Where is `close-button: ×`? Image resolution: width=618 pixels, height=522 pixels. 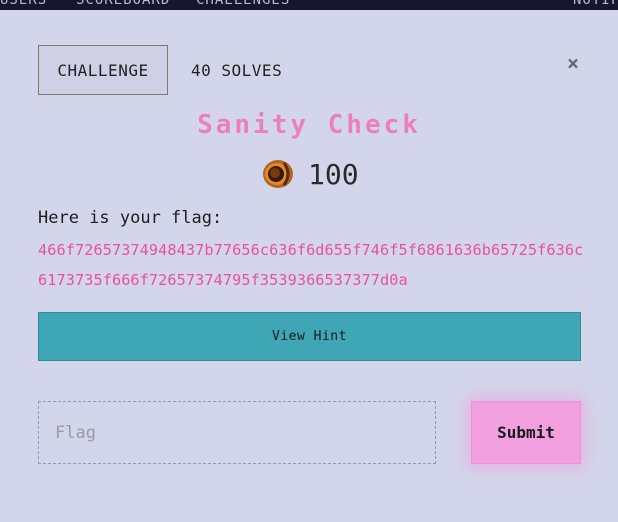
close-button: × is located at coordinates (573, 63).